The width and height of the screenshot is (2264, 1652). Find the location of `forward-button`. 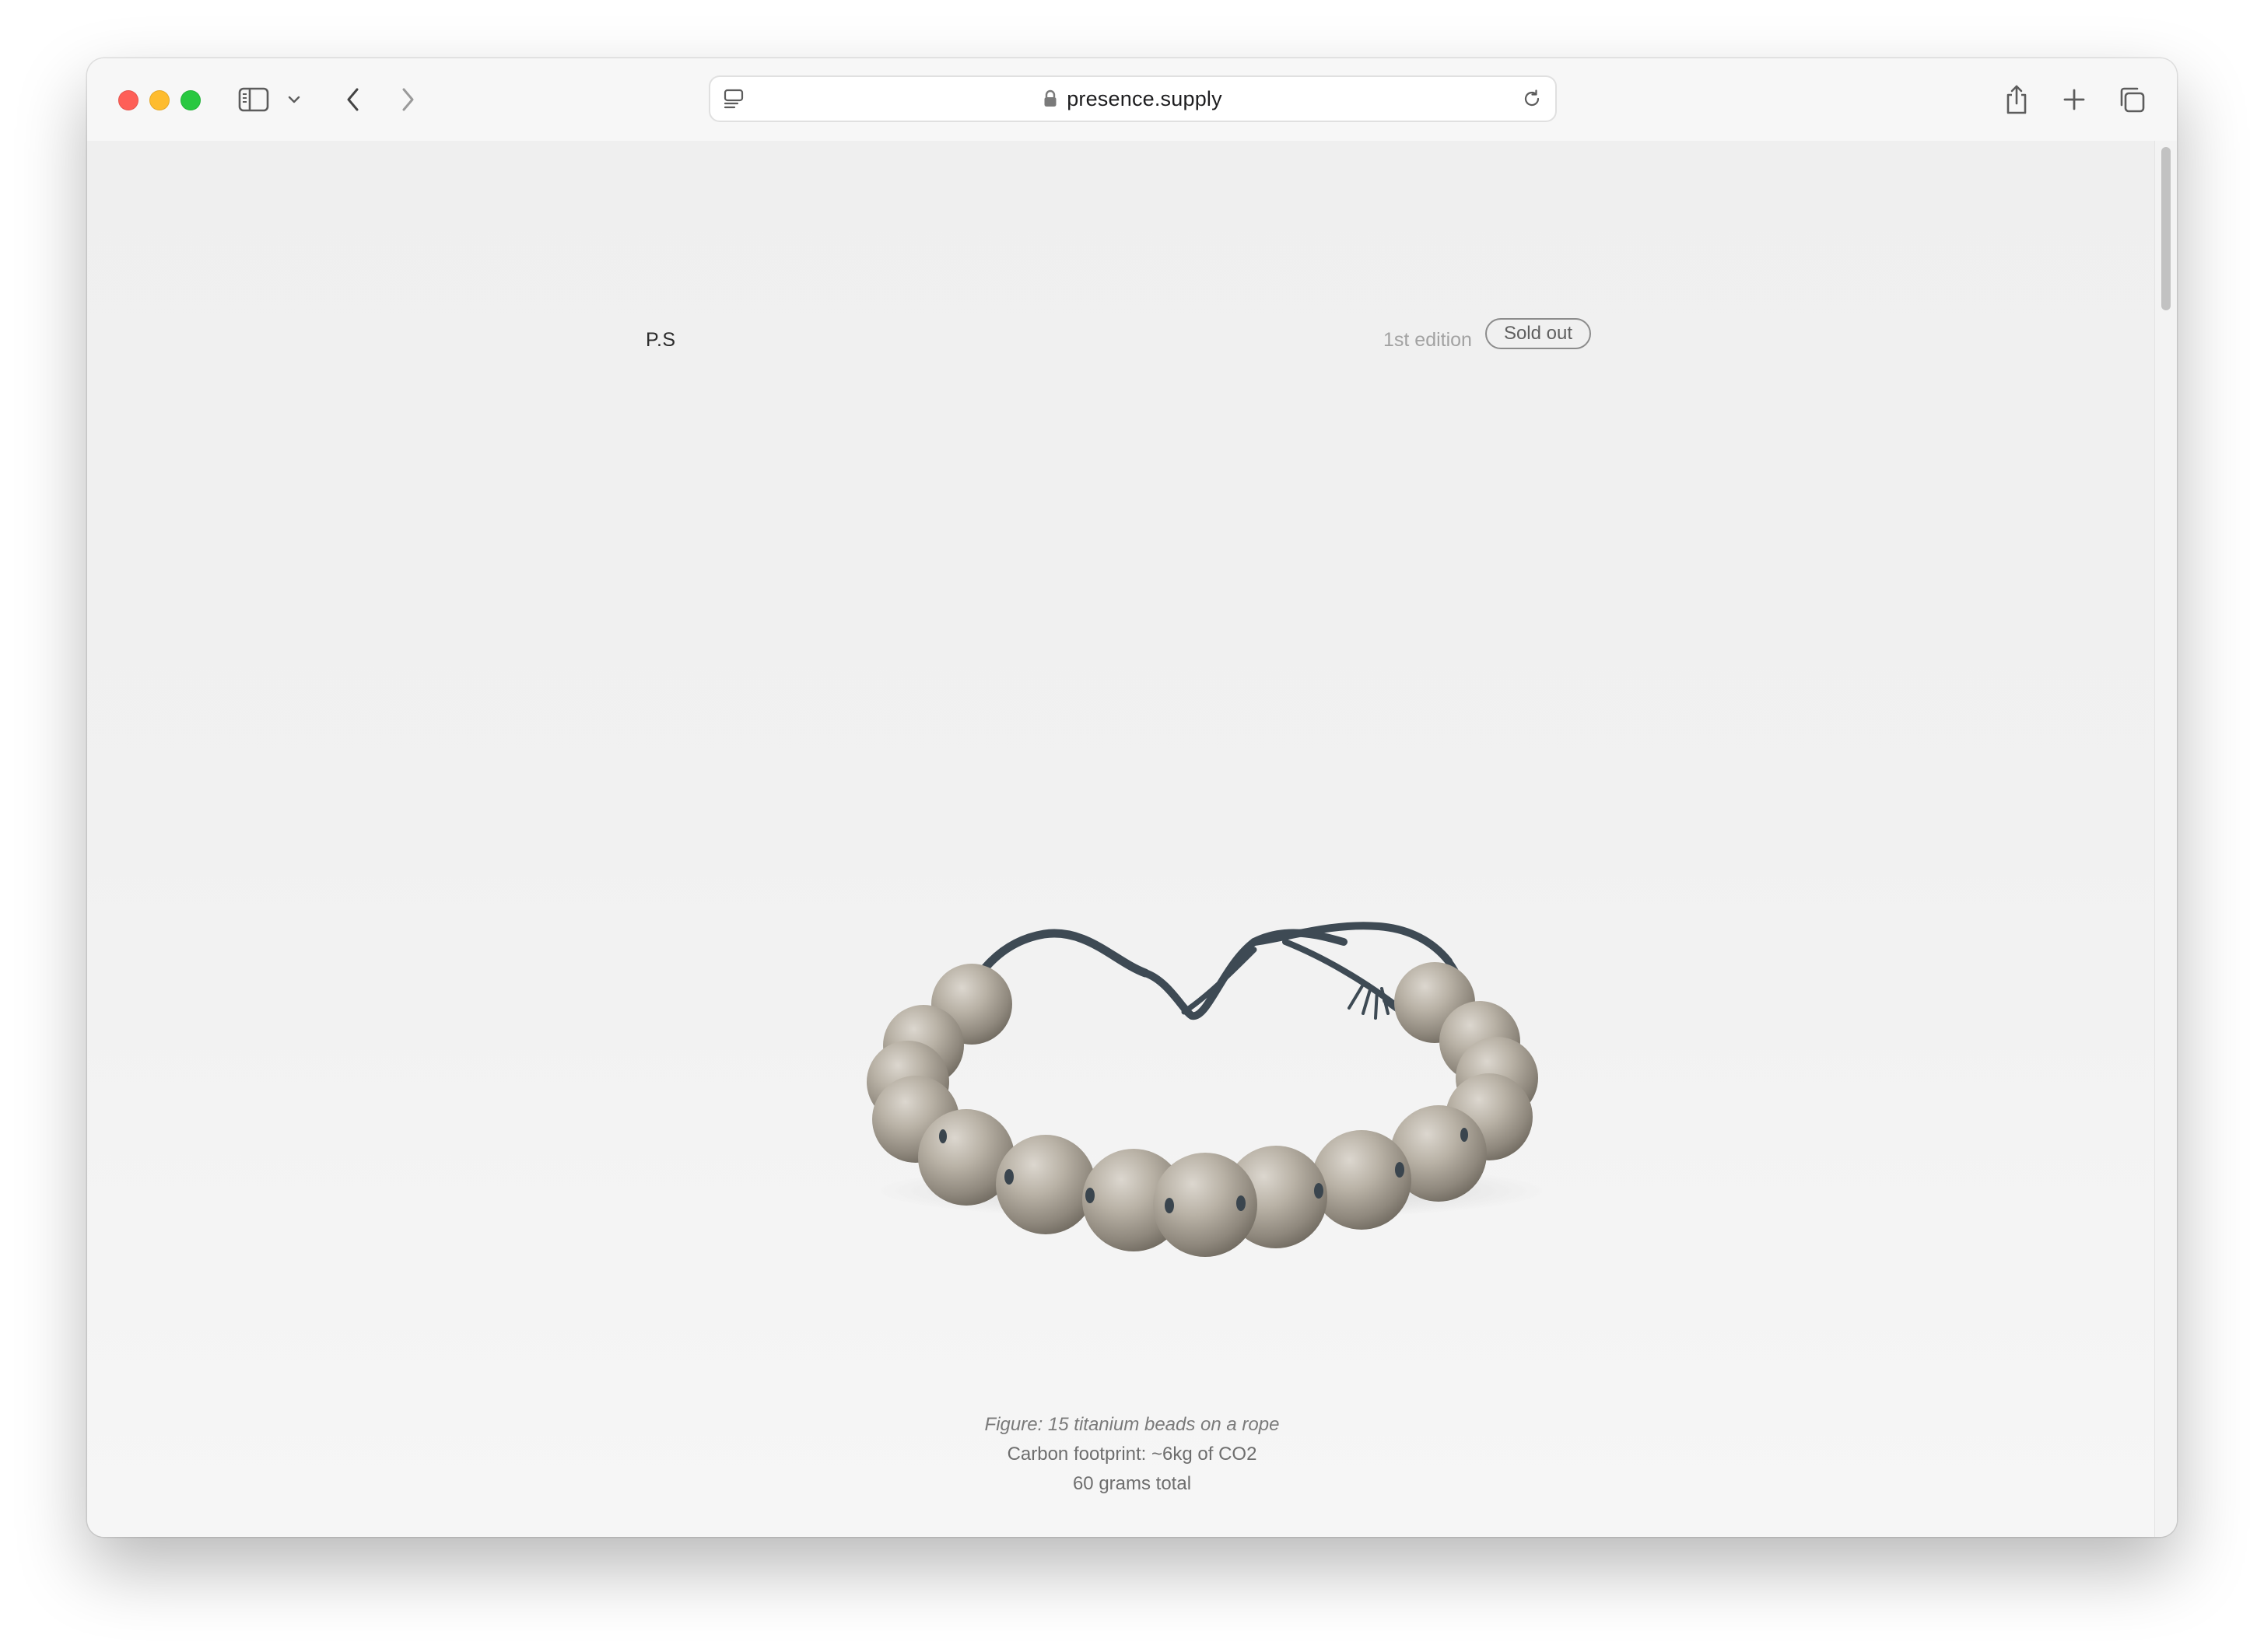

forward-button is located at coordinates (407, 100).